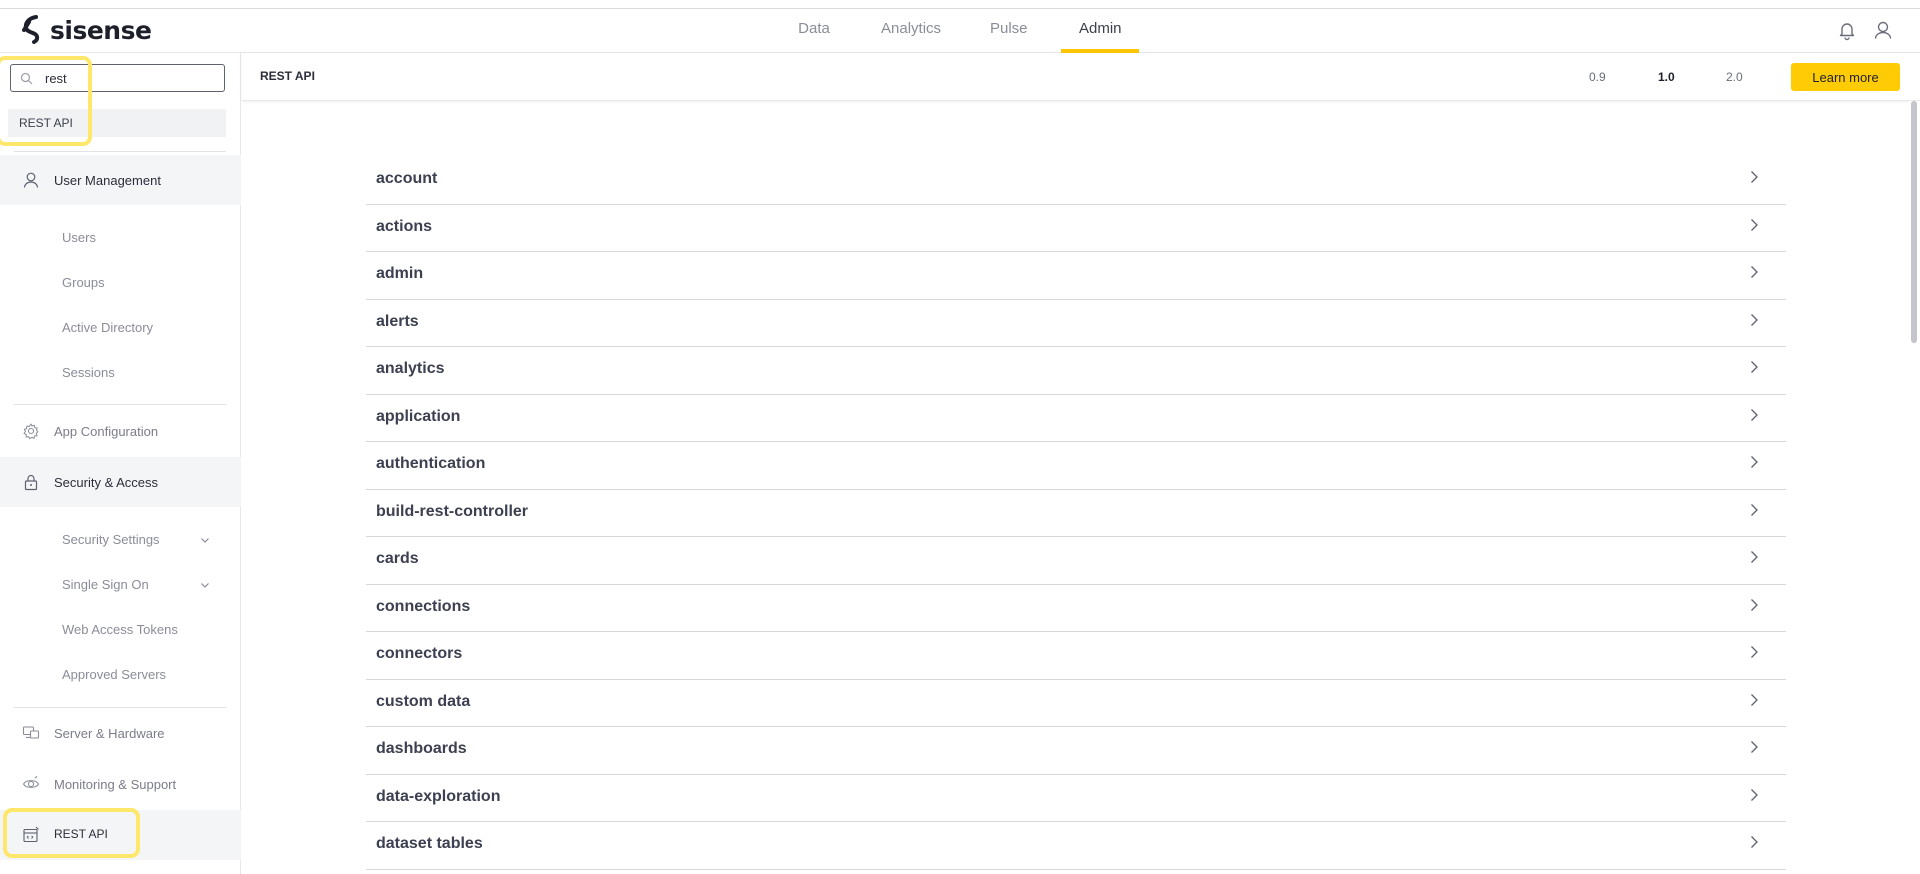  What do you see at coordinates (83, 283) in the screenshot?
I see `sidebar-item-groups: Groups` at bounding box center [83, 283].